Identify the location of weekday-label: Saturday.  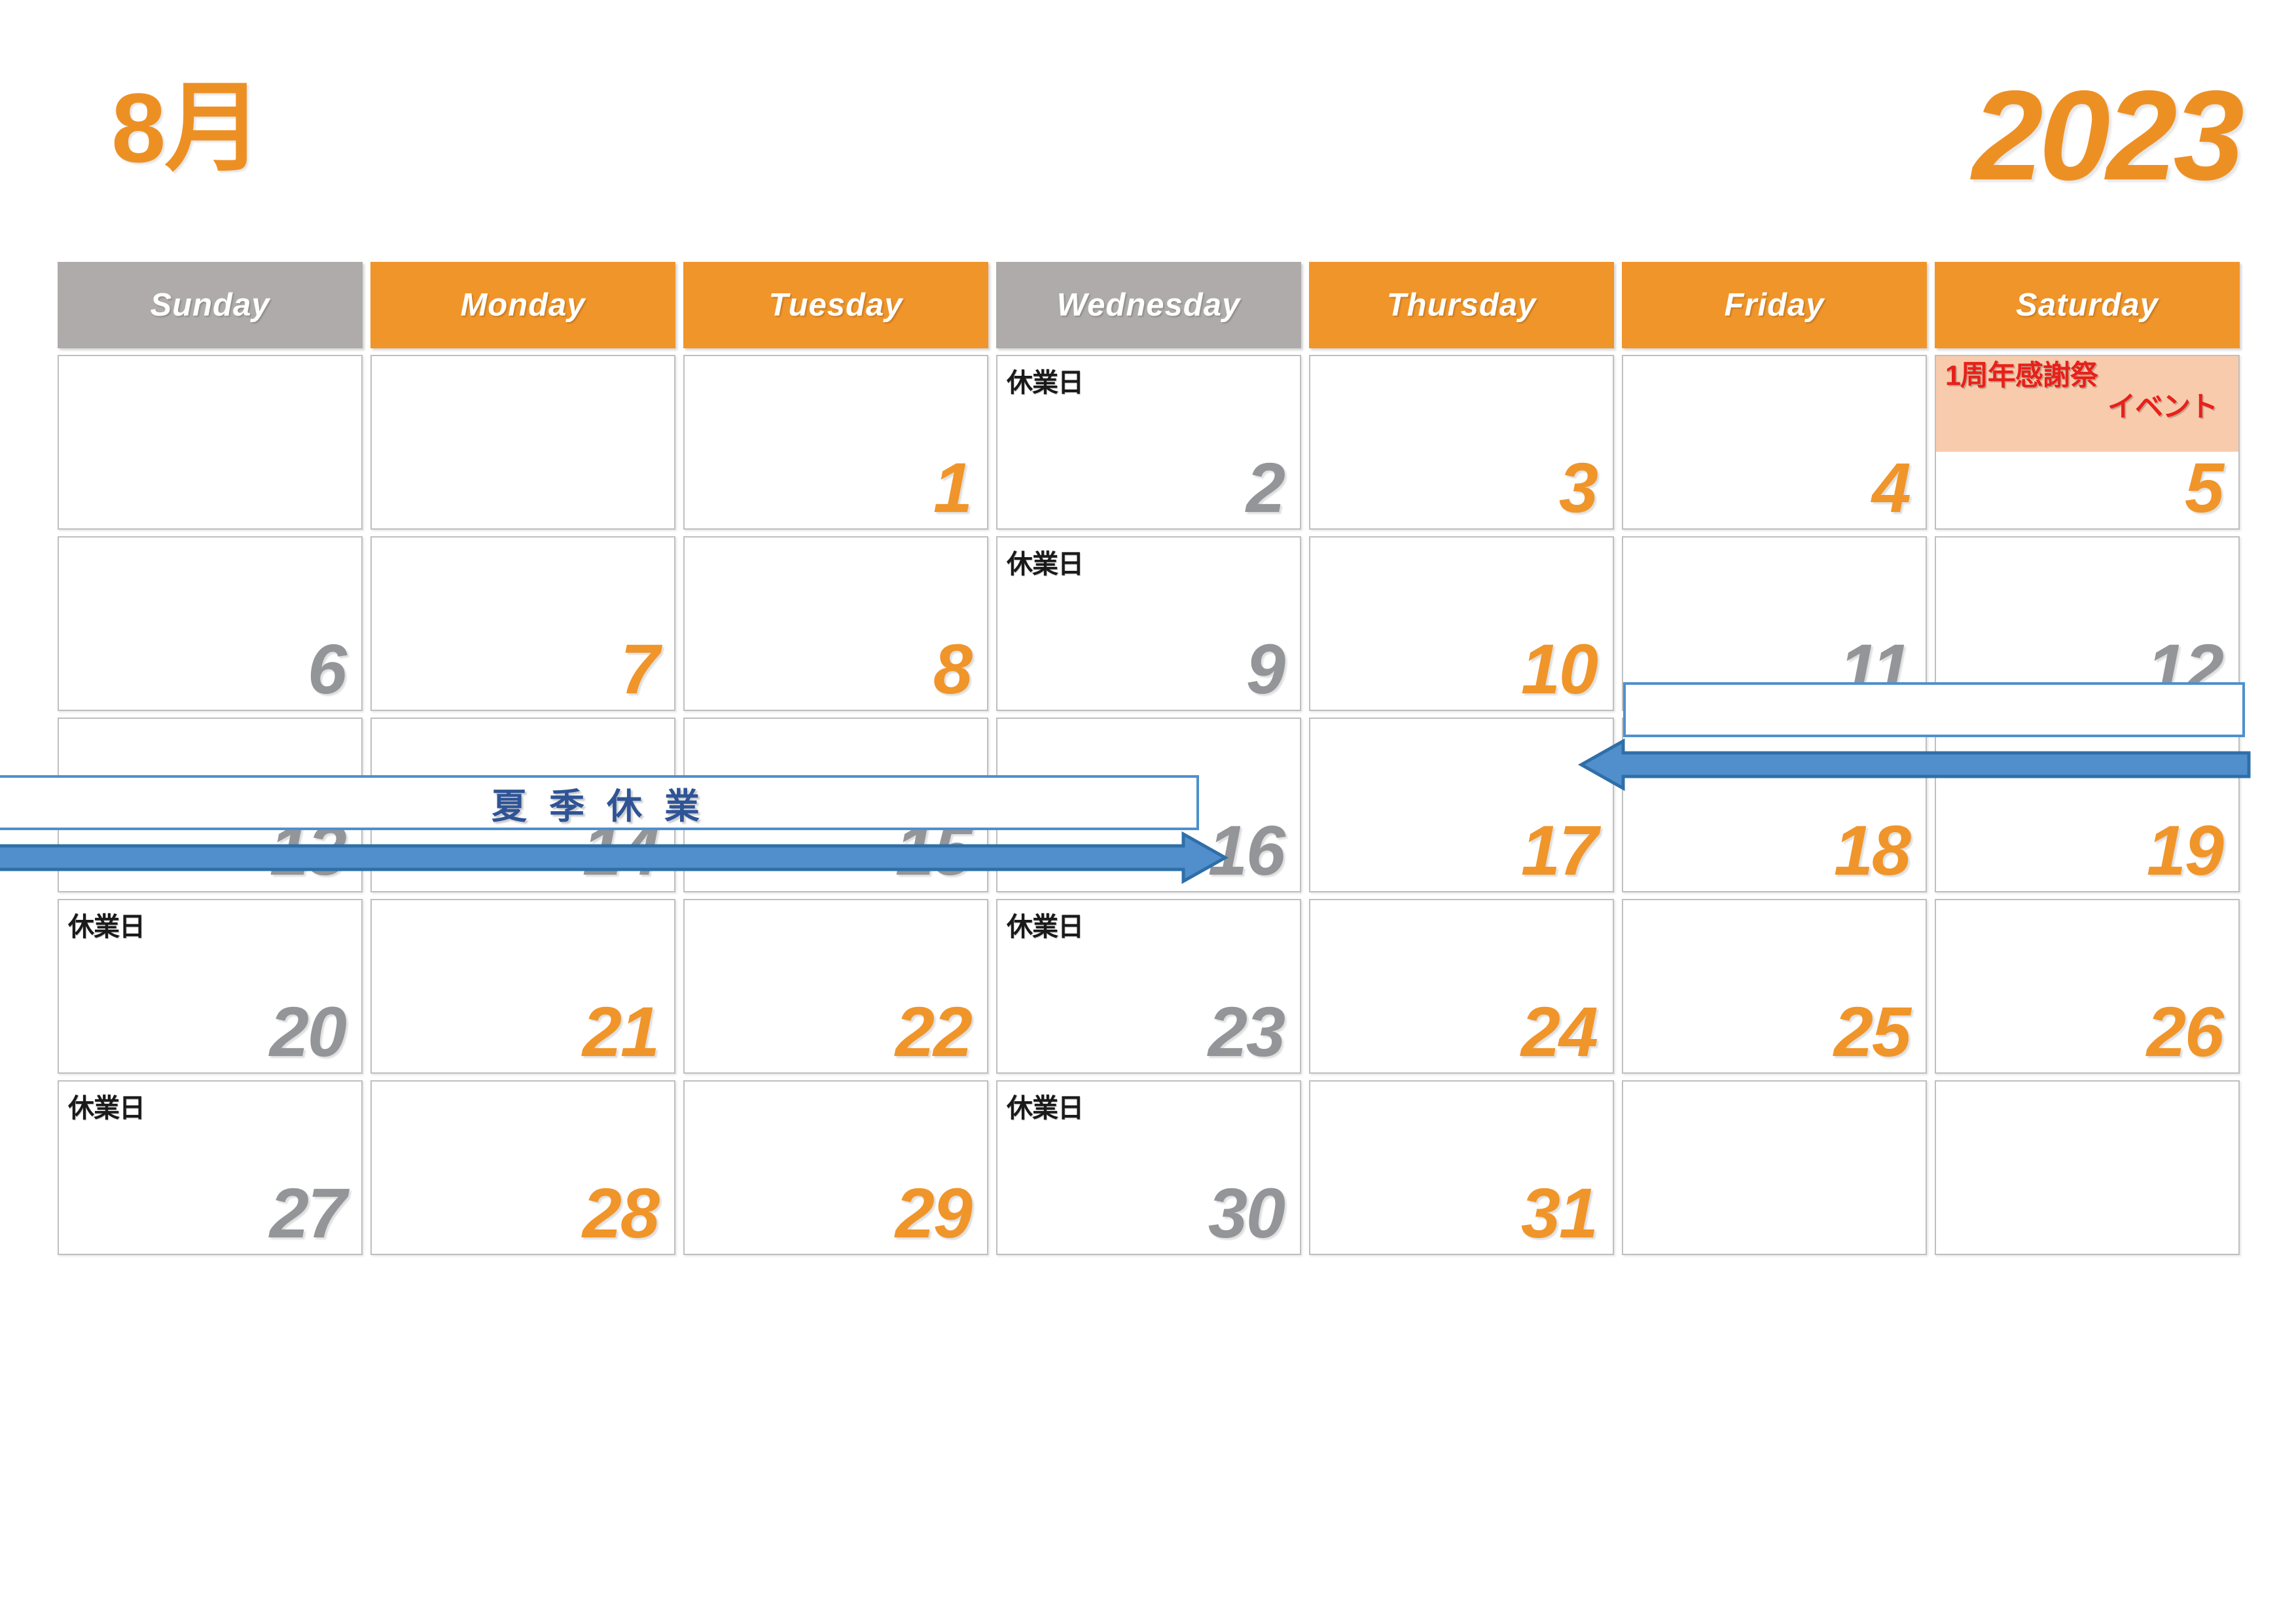
(2087, 305).